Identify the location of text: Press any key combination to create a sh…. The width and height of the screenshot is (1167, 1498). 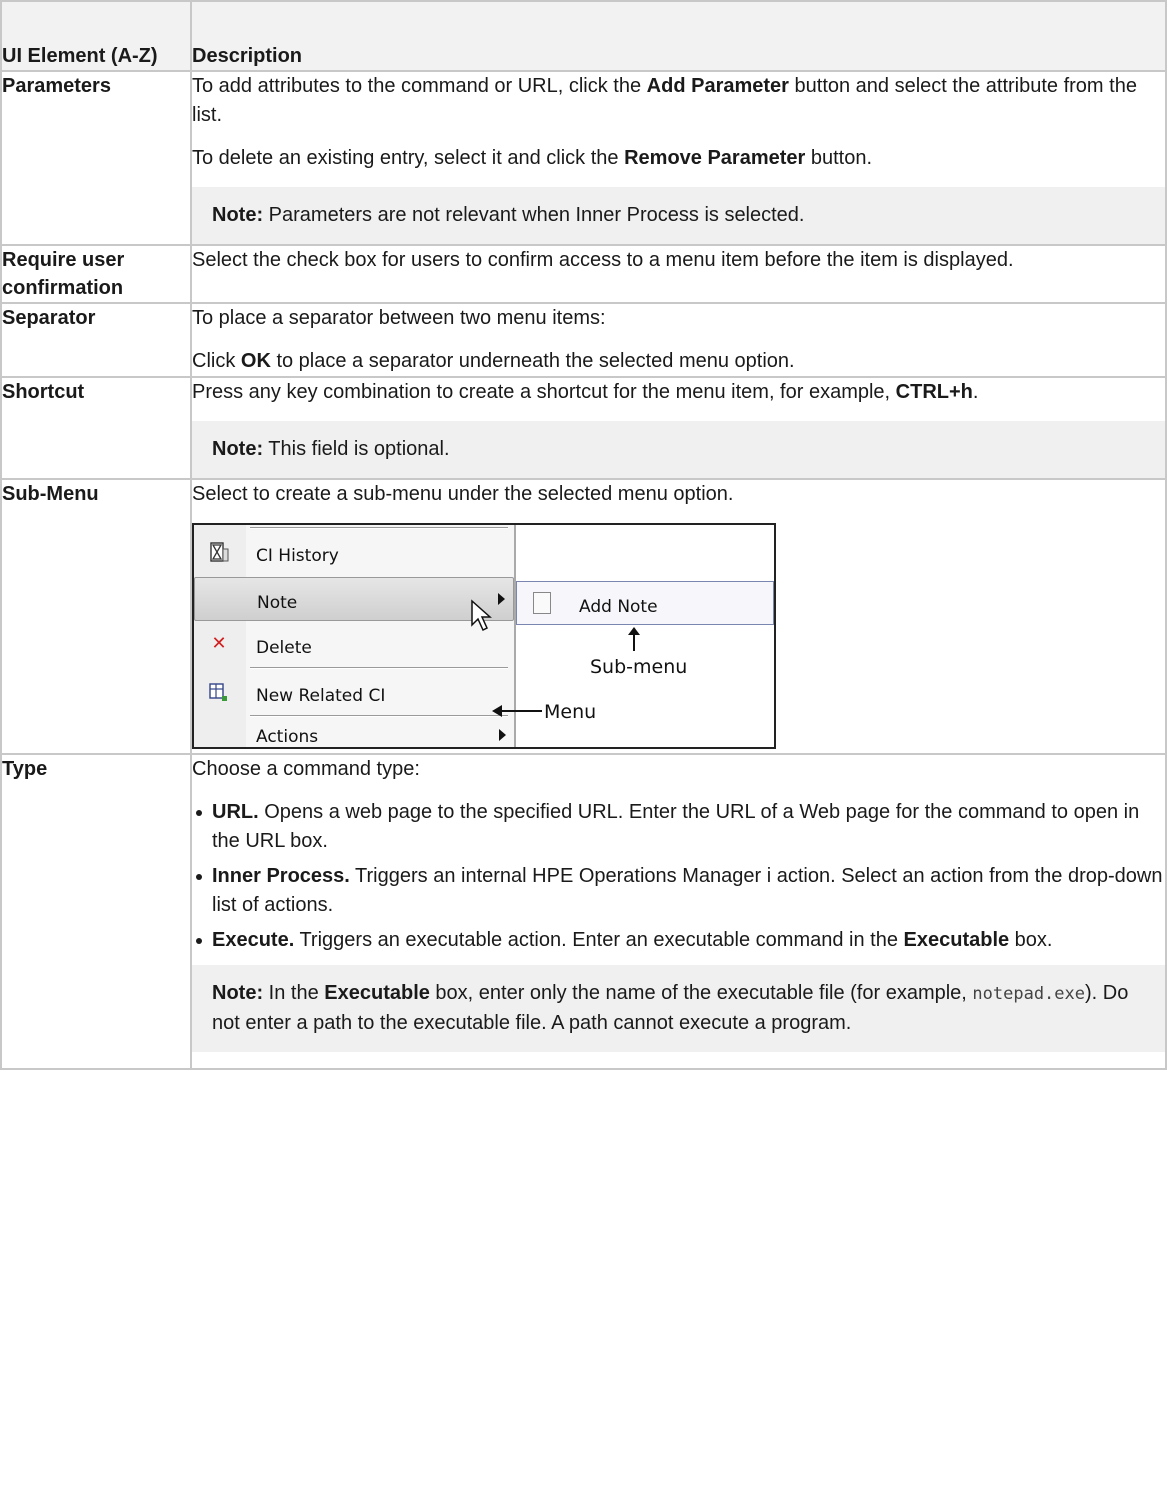
(544, 392).